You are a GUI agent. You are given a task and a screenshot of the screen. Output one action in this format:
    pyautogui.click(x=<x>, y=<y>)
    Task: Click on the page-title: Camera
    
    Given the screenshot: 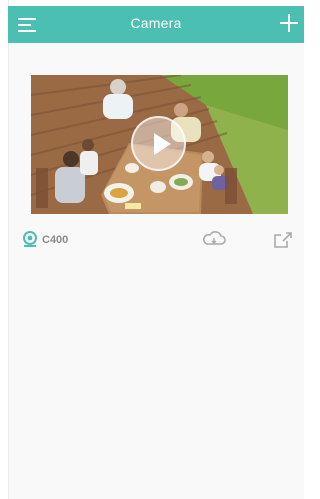 What is the action you would take?
    pyautogui.click(x=156, y=23)
    